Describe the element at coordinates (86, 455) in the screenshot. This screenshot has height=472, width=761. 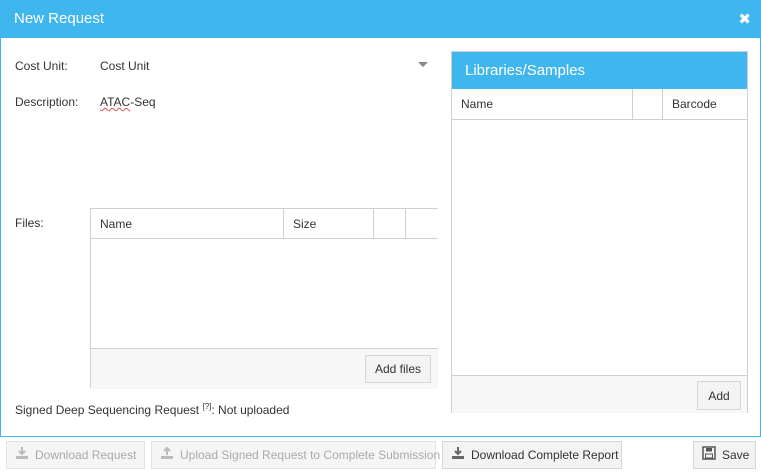
I see `download-request-label: Download Request` at that location.